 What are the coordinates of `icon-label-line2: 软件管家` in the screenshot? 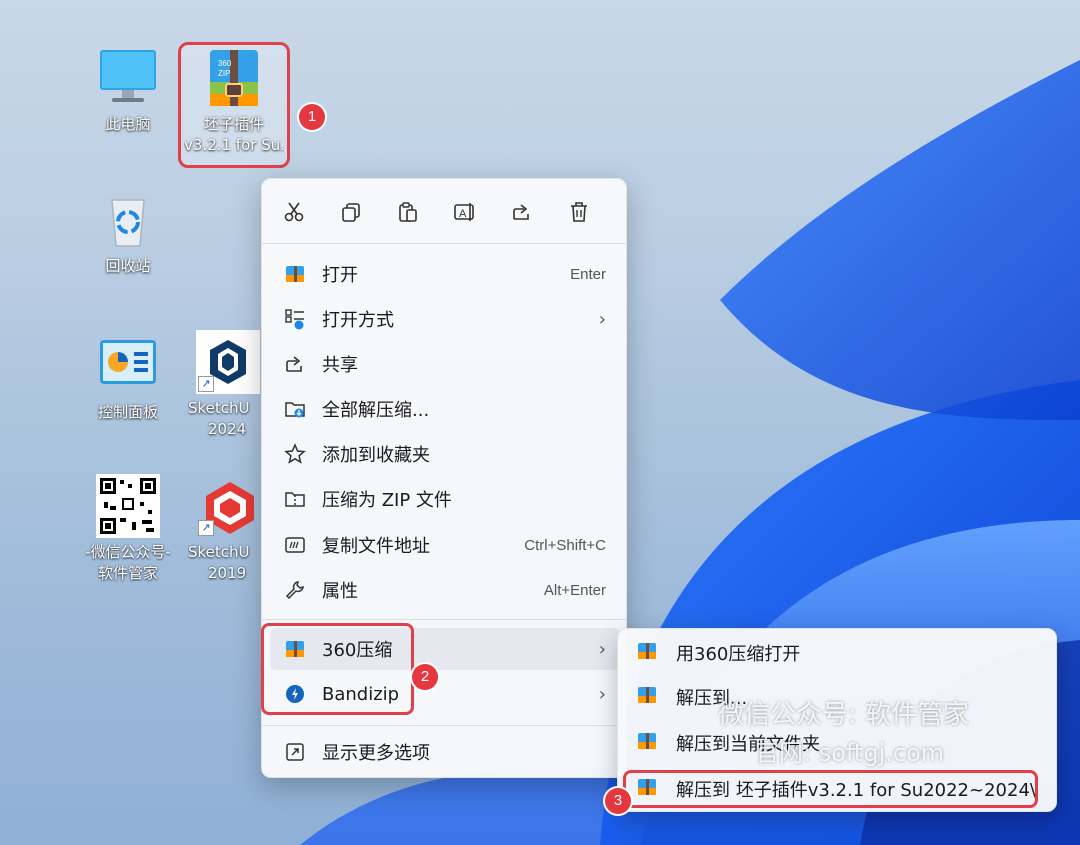 It's located at (127, 573).